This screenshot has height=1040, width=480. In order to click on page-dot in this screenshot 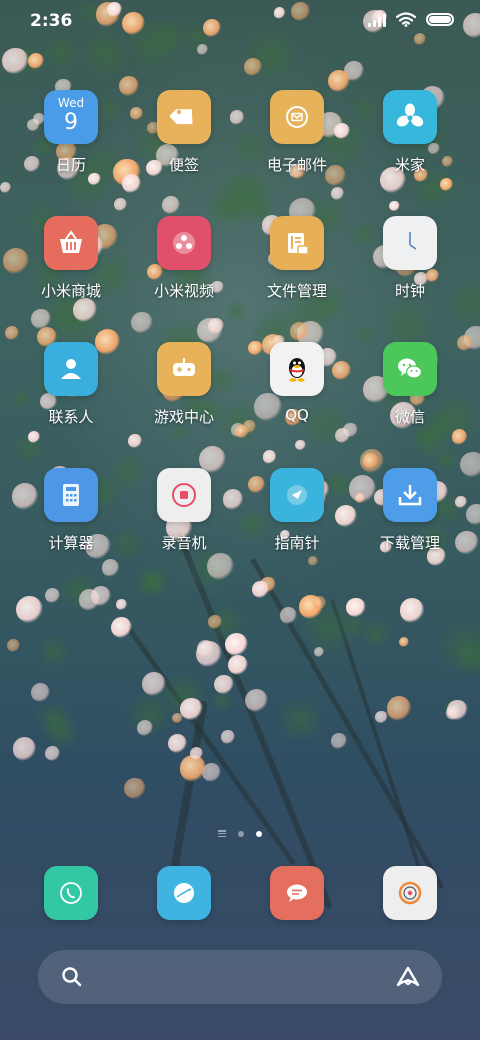, I will do `click(241, 833)`.